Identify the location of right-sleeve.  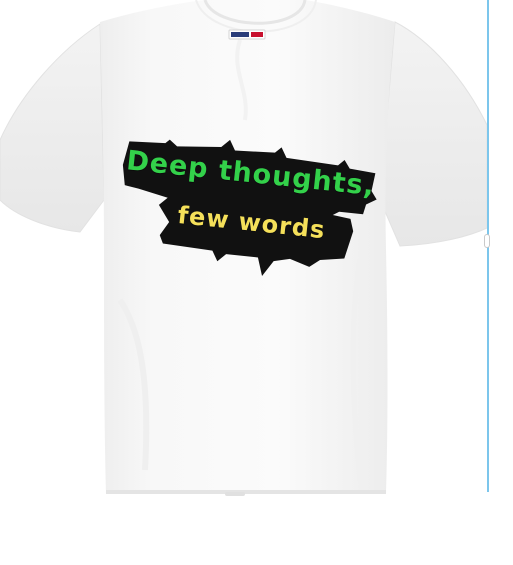
(433, 134).